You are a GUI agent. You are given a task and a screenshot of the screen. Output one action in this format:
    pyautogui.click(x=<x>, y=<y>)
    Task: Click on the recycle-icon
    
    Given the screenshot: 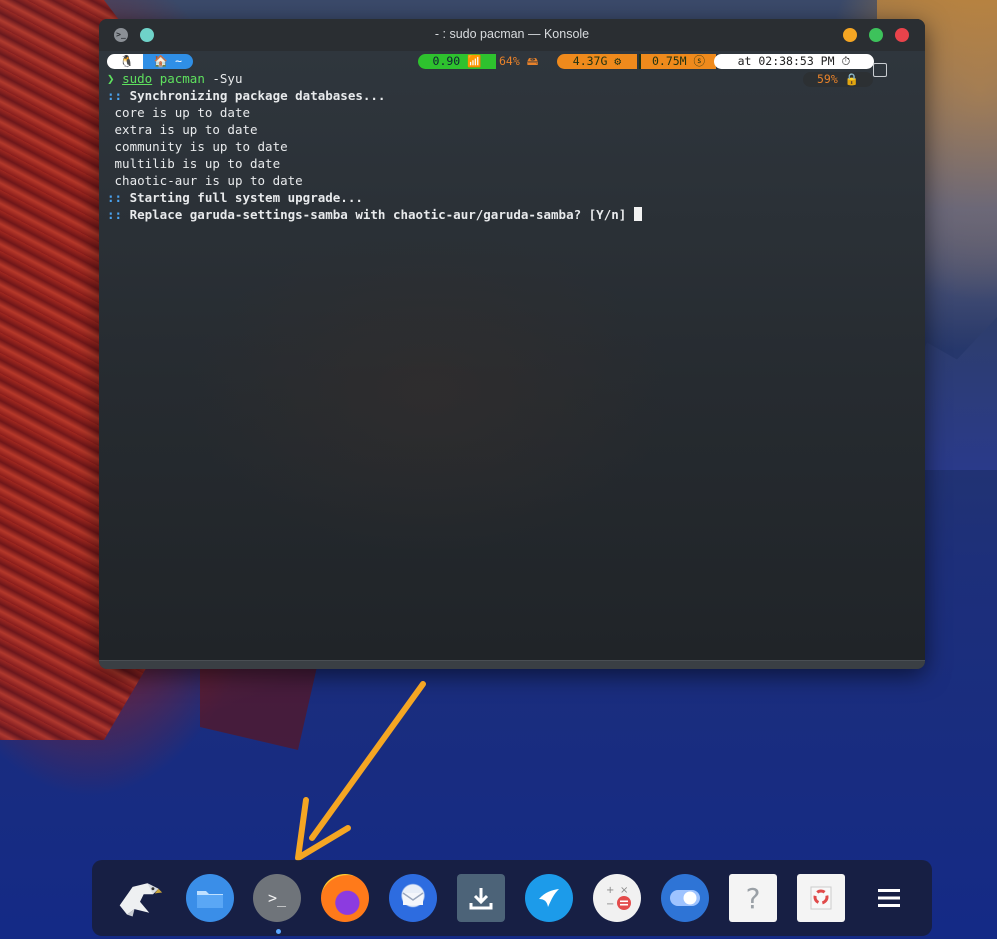 What is the action you would take?
    pyautogui.click(x=821, y=898)
    